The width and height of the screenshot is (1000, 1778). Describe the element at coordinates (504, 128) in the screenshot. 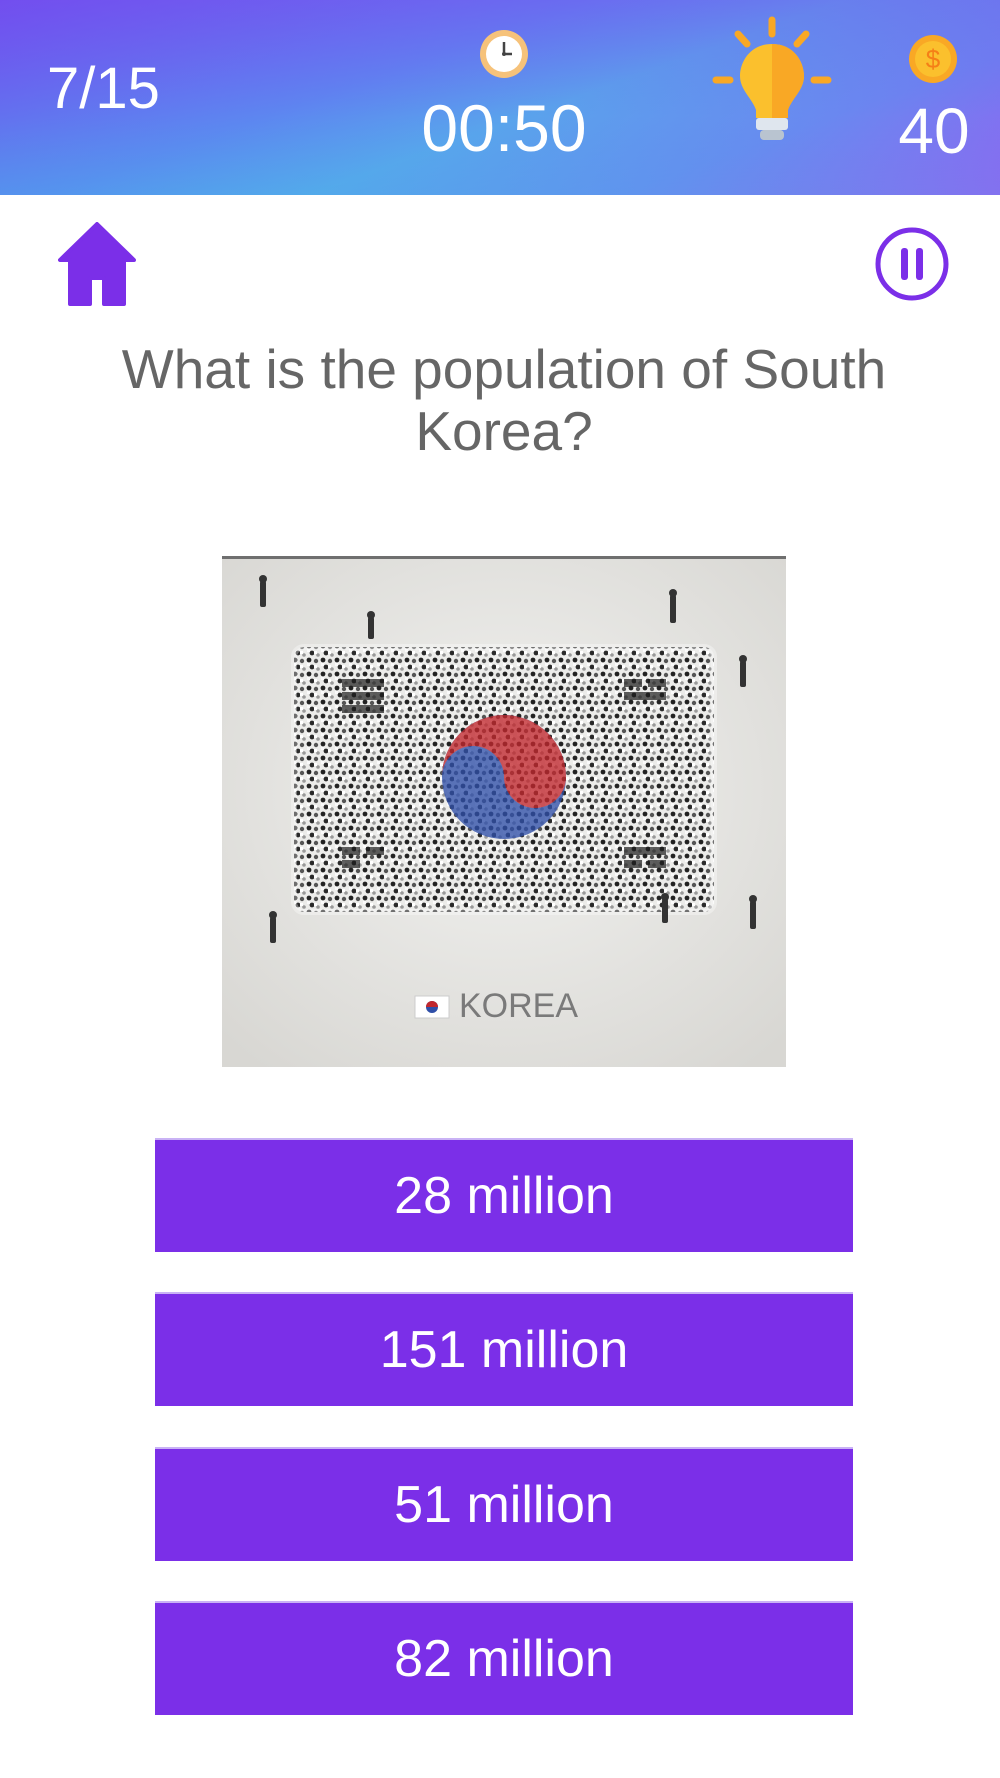

I see `countdown-timer: 00:50` at that location.